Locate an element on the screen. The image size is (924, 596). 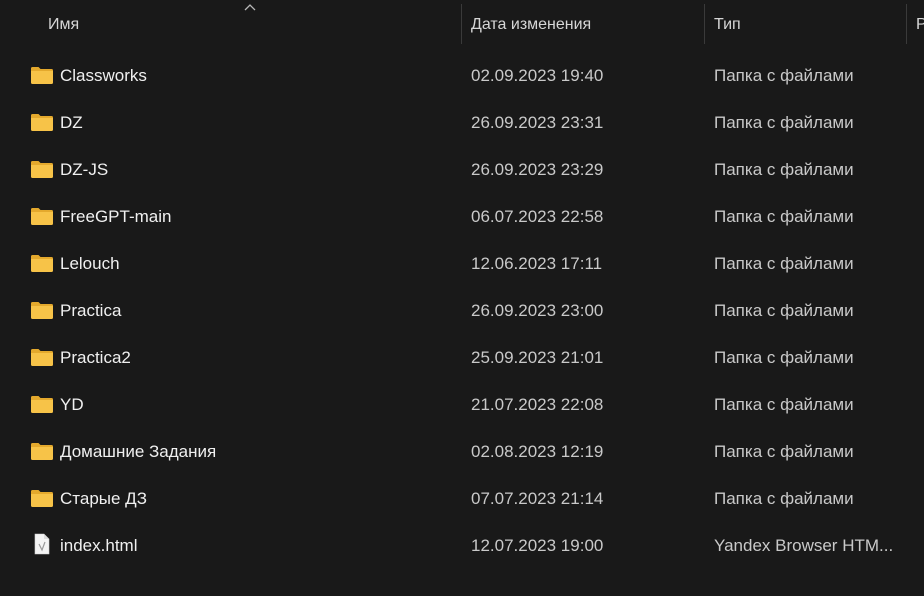
column-header-name: Имя is located at coordinates (253, 24).